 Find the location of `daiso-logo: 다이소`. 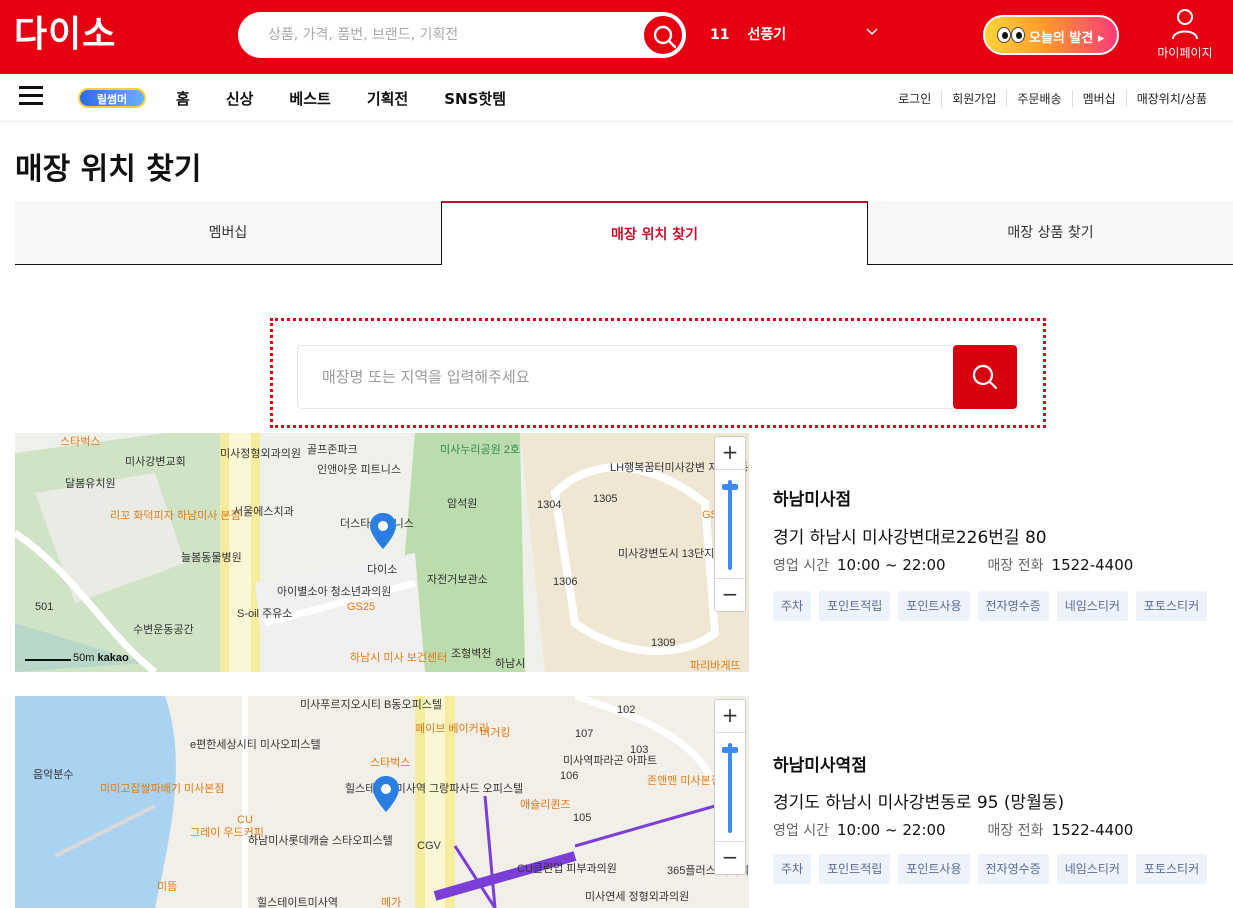

daiso-logo: 다이소 is located at coordinates (65, 35).